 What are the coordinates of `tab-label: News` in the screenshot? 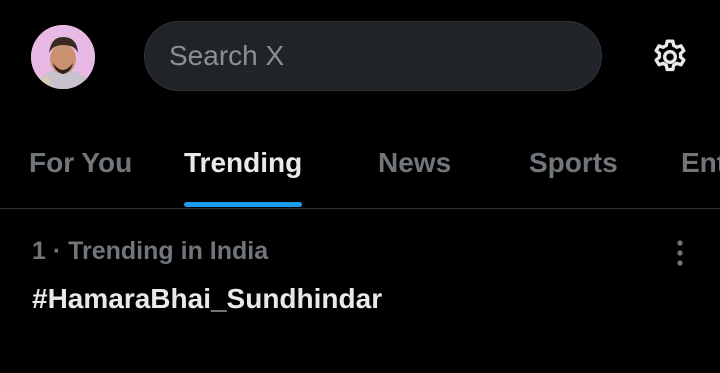 It's located at (415, 162).